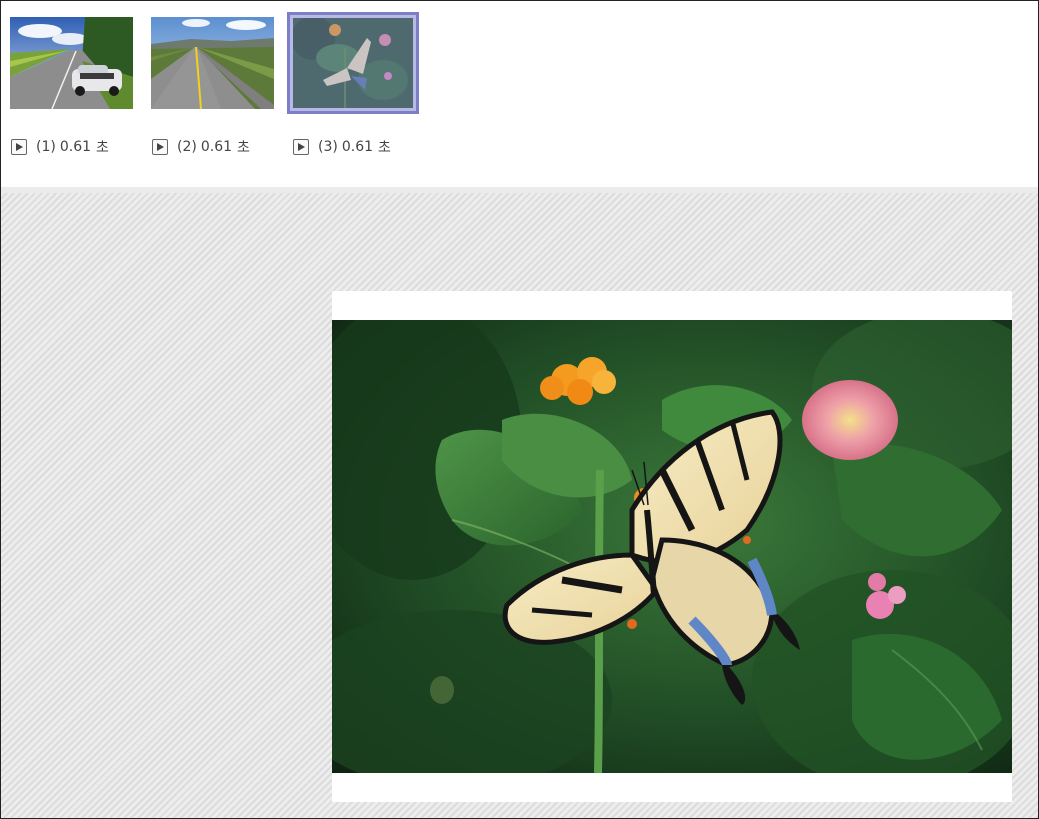  I want to click on road-car-image, so click(71, 63).